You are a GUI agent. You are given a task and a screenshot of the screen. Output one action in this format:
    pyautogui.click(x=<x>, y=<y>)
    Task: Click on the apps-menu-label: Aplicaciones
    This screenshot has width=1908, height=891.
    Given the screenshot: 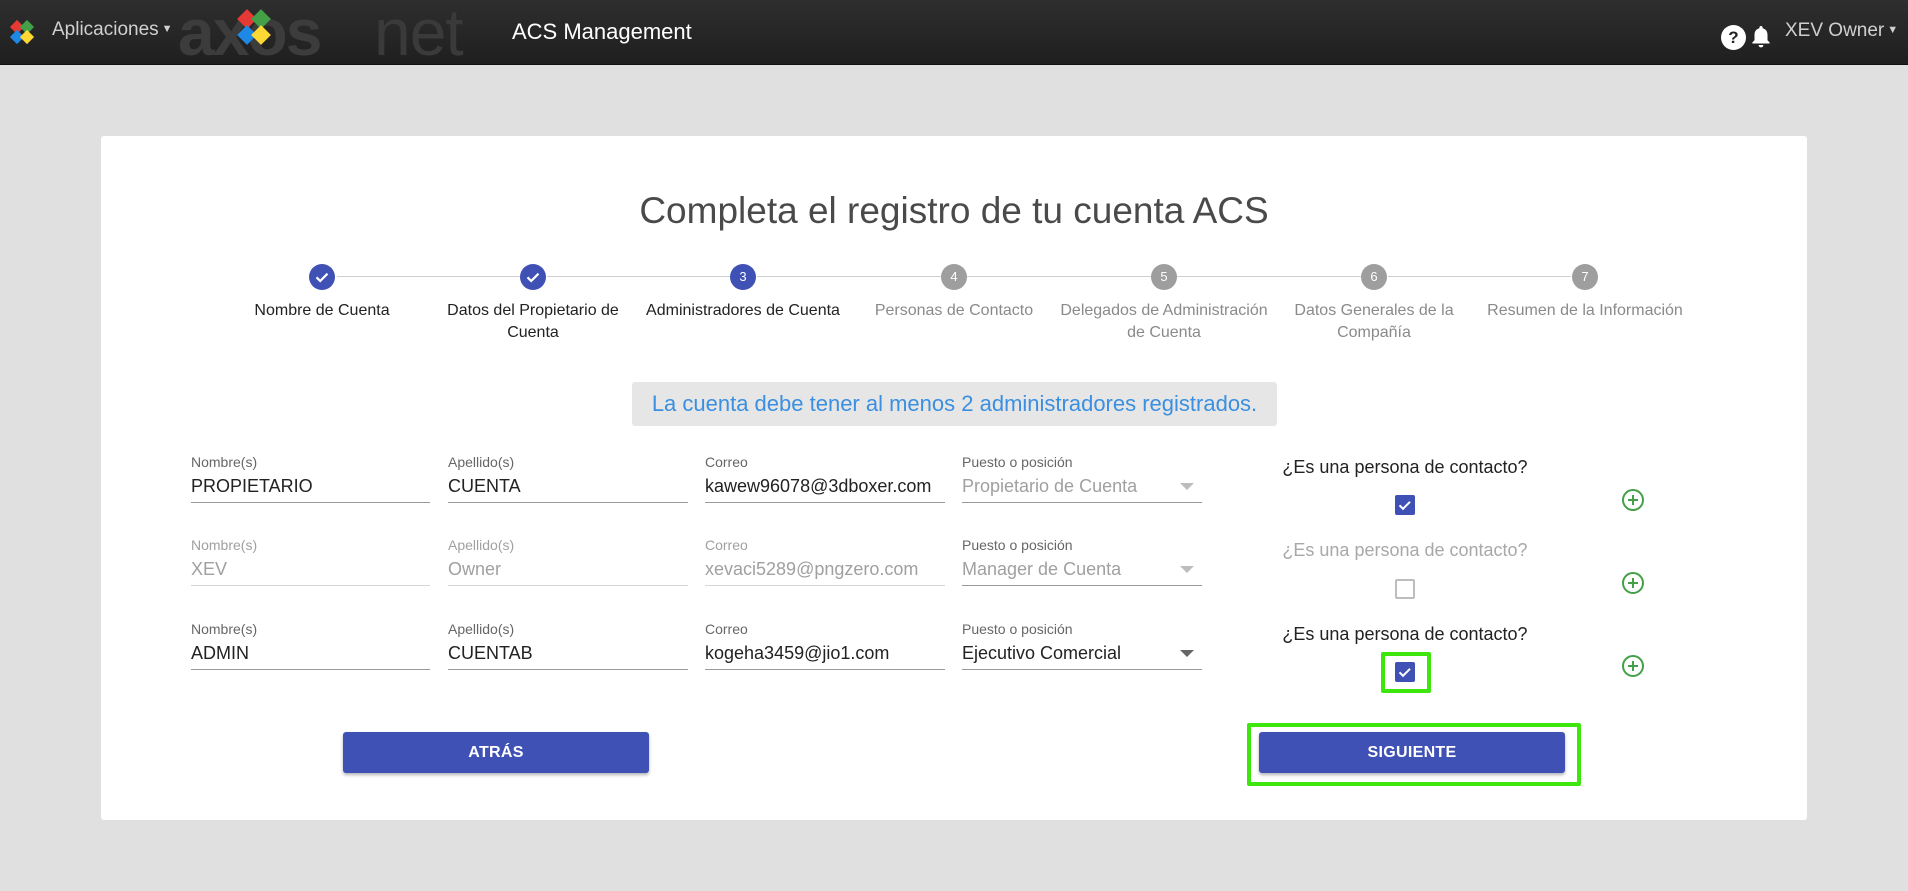 What is the action you would take?
    pyautogui.click(x=105, y=29)
    